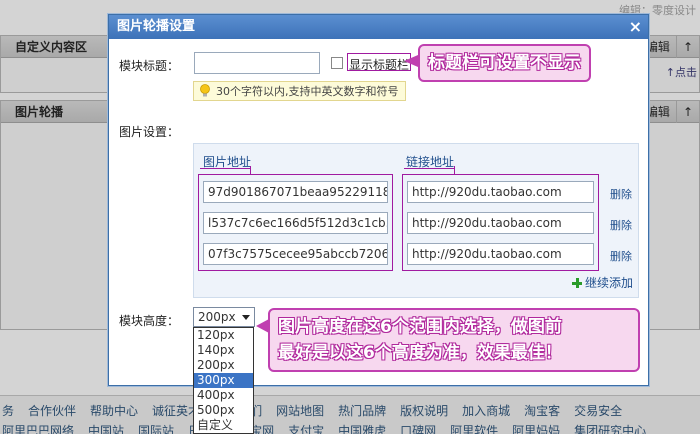 The width and height of the screenshot is (700, 434). I want to click on footer-link: 热门品牌, so click(362, 411).